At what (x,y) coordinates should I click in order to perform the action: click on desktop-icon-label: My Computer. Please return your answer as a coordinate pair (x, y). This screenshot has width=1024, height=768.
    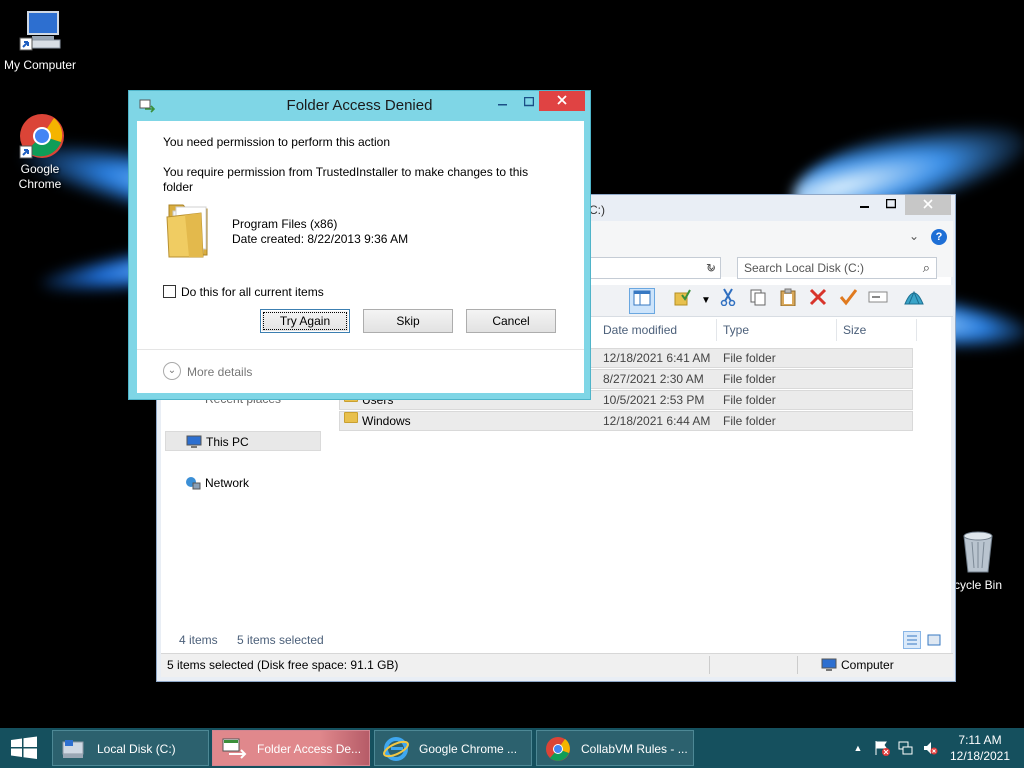
    Looking at the image, I should click on (40, 65).